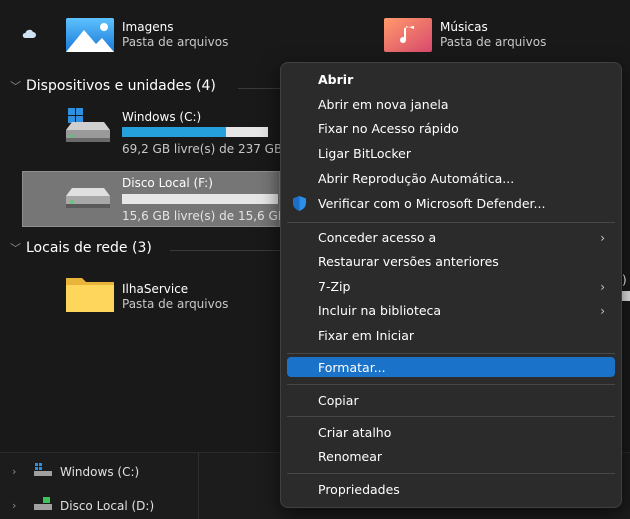 This screenshot has height=519, width=630. What do you see at coordinates (380, 310) in the screenshot?
I see `menu-item-label: Incluir na biblioteca` at bounding box center [380, 310].